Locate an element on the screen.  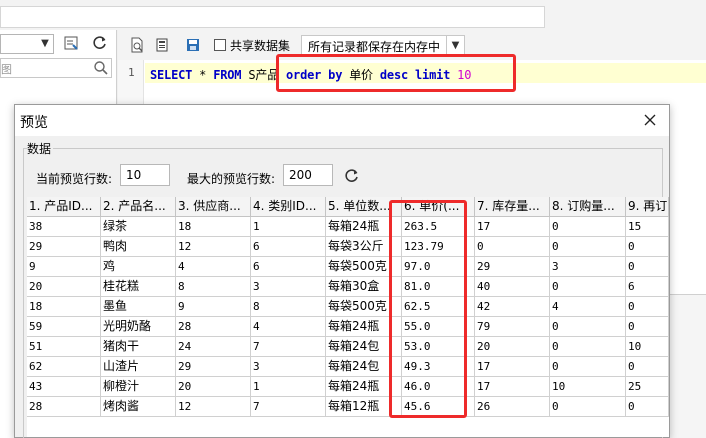
table-cell: 40 is located at coordinates (512, 287).